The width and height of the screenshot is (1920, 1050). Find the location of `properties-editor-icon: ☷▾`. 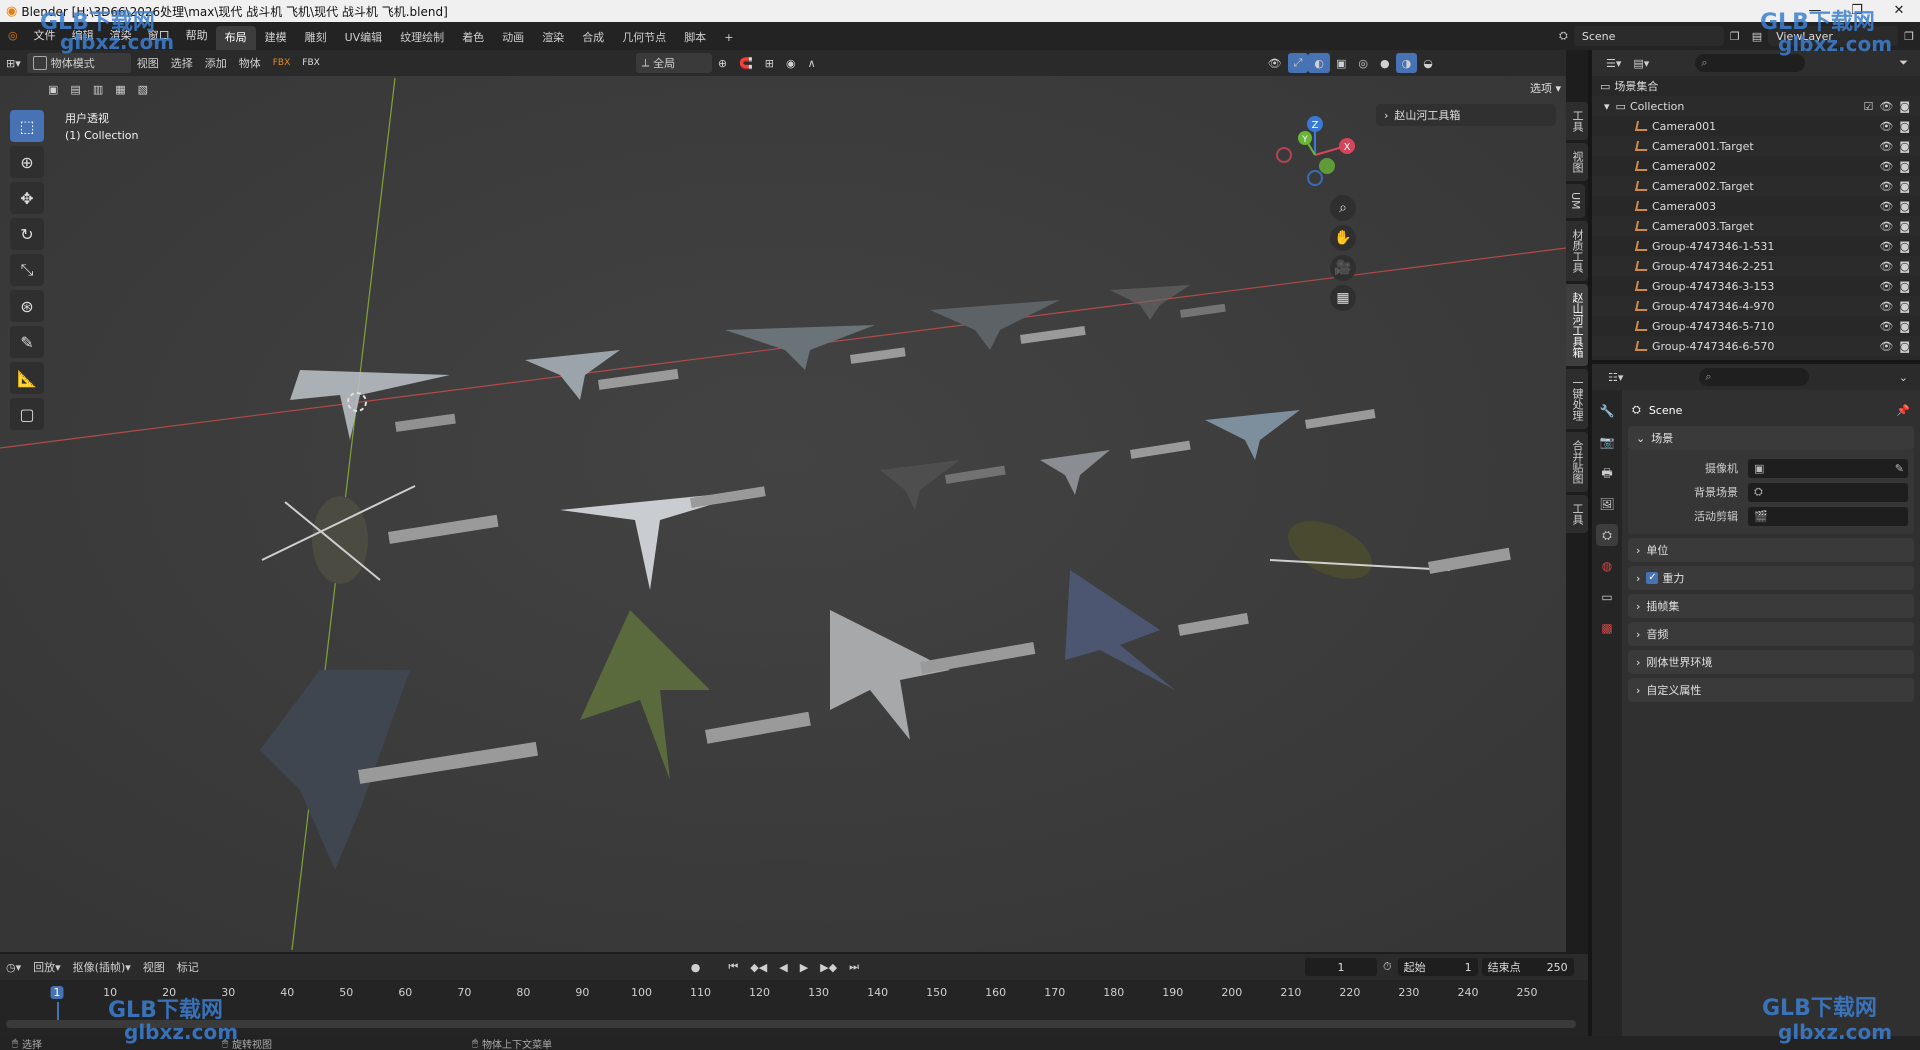

properties-editor-icon: ☷▾ is located at coordinates (1615, 377).